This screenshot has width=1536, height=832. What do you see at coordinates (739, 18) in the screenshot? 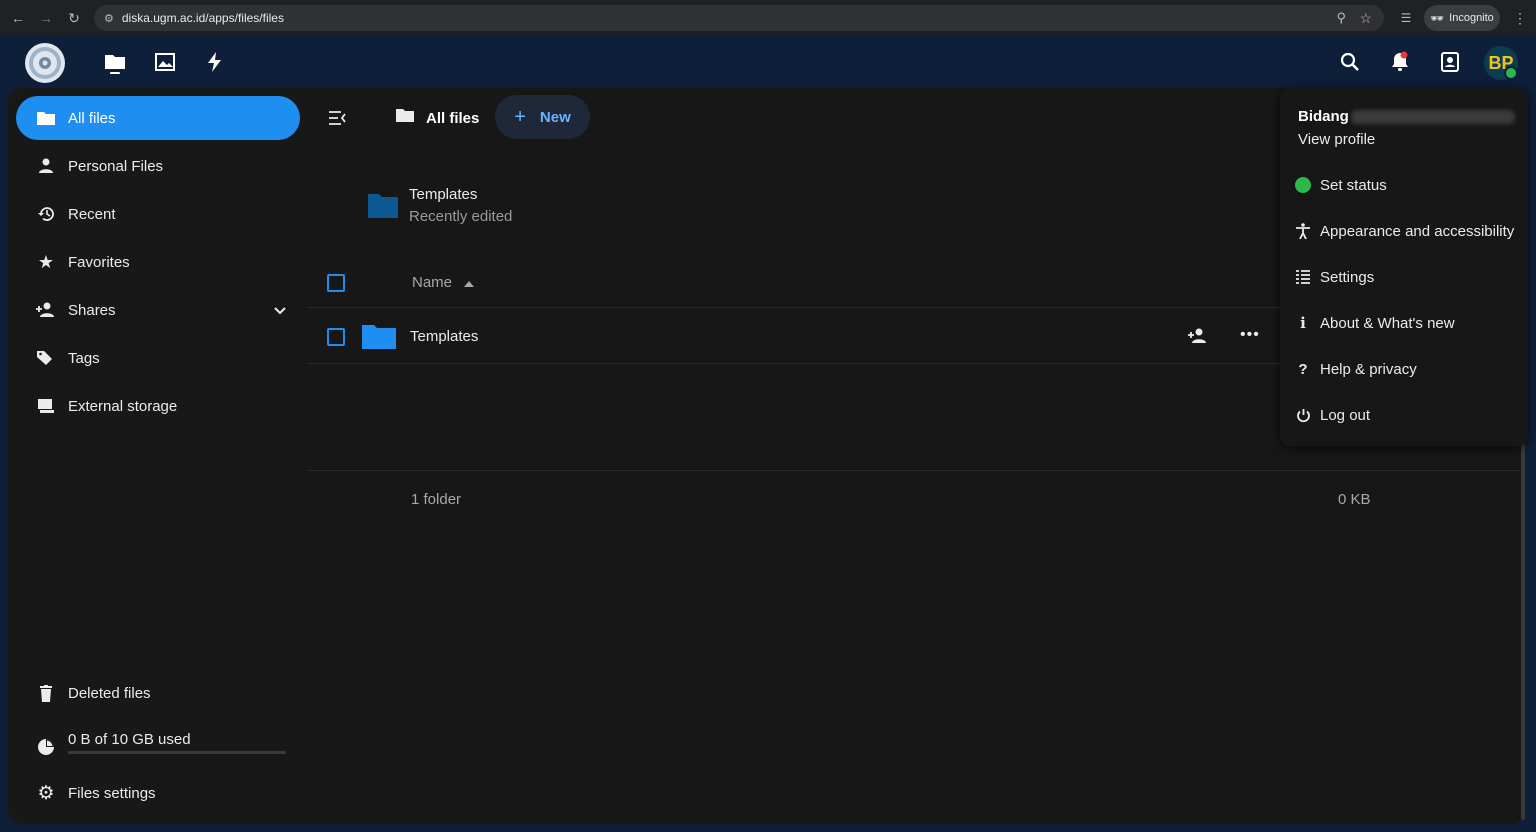
I see `address-bar: ⚙ diska.ugm.ac.id/apps/files/files ⚲ ☆` at bounding box center [739, 18].